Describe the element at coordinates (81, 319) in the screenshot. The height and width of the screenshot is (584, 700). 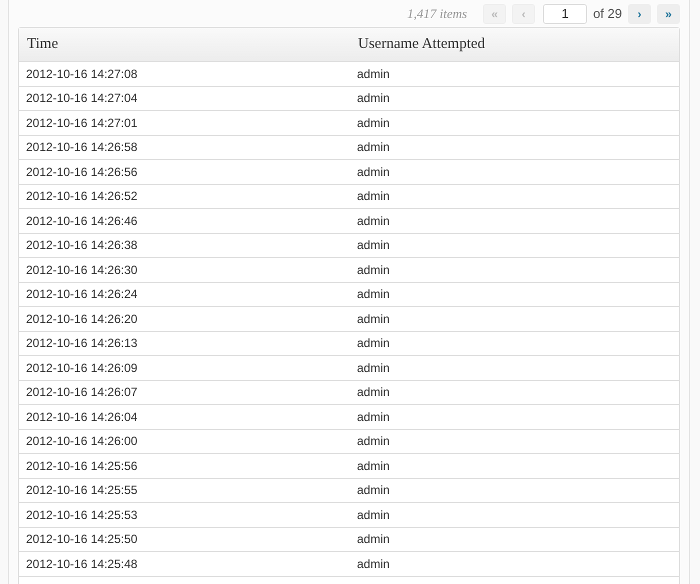
I see `table-cell-text: 2012-10-16 14:26:20` at that location.